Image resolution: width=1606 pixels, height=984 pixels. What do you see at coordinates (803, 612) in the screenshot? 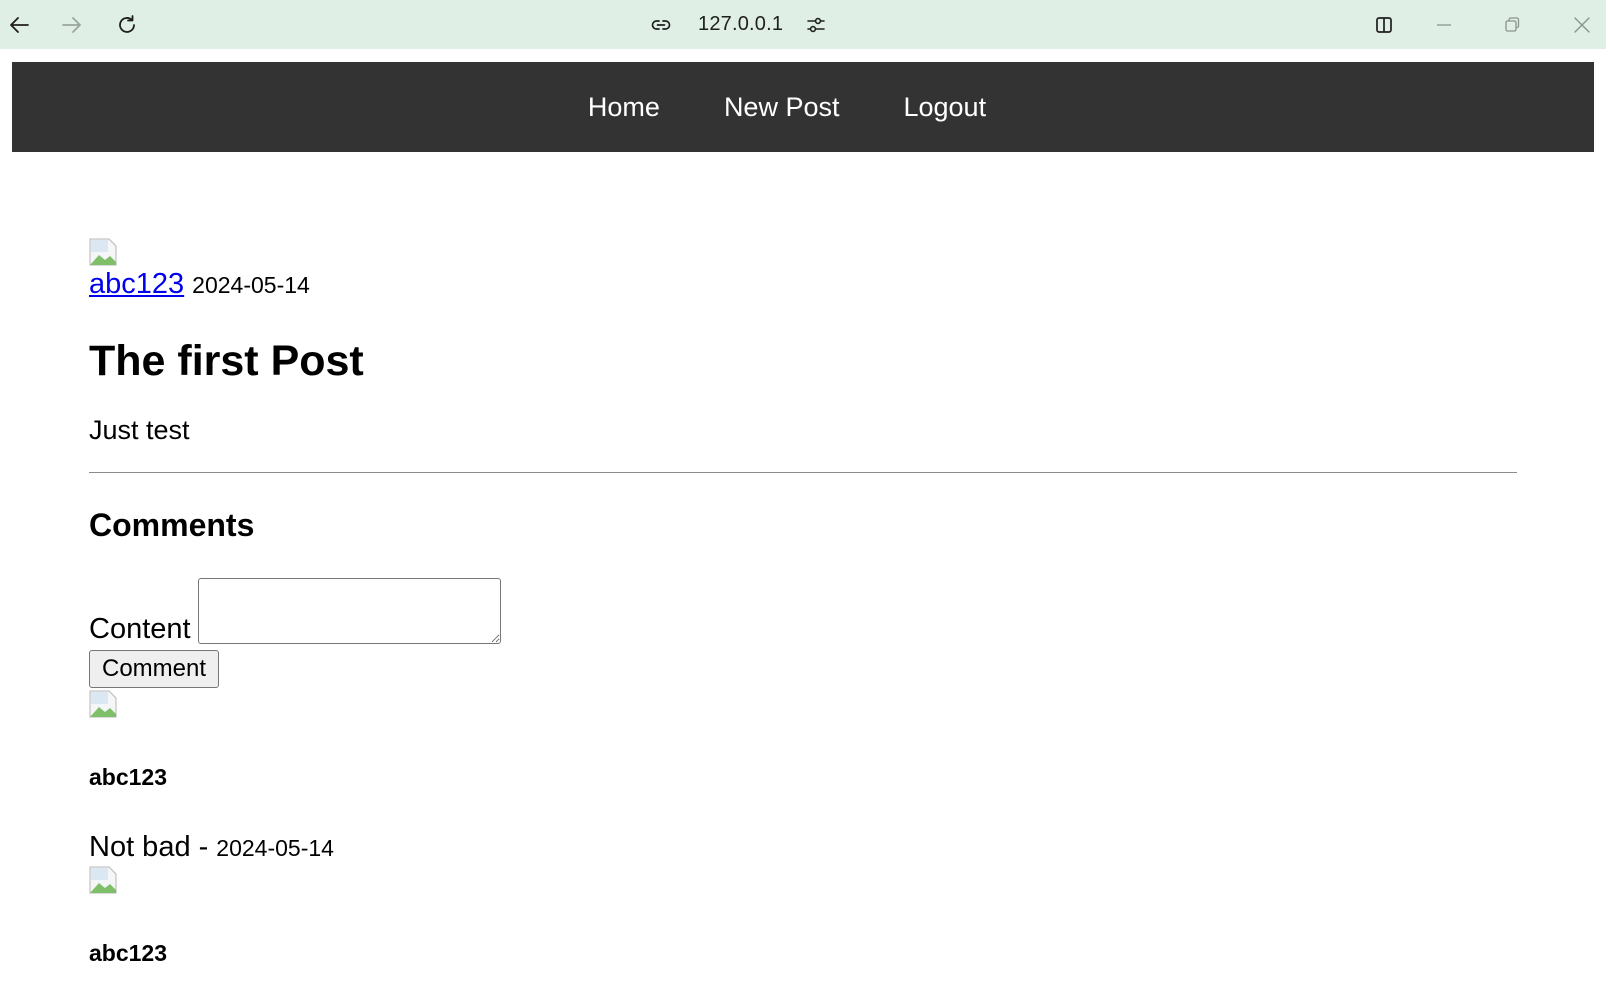
I see `content-row: Content` at bounding box center [803, 612].